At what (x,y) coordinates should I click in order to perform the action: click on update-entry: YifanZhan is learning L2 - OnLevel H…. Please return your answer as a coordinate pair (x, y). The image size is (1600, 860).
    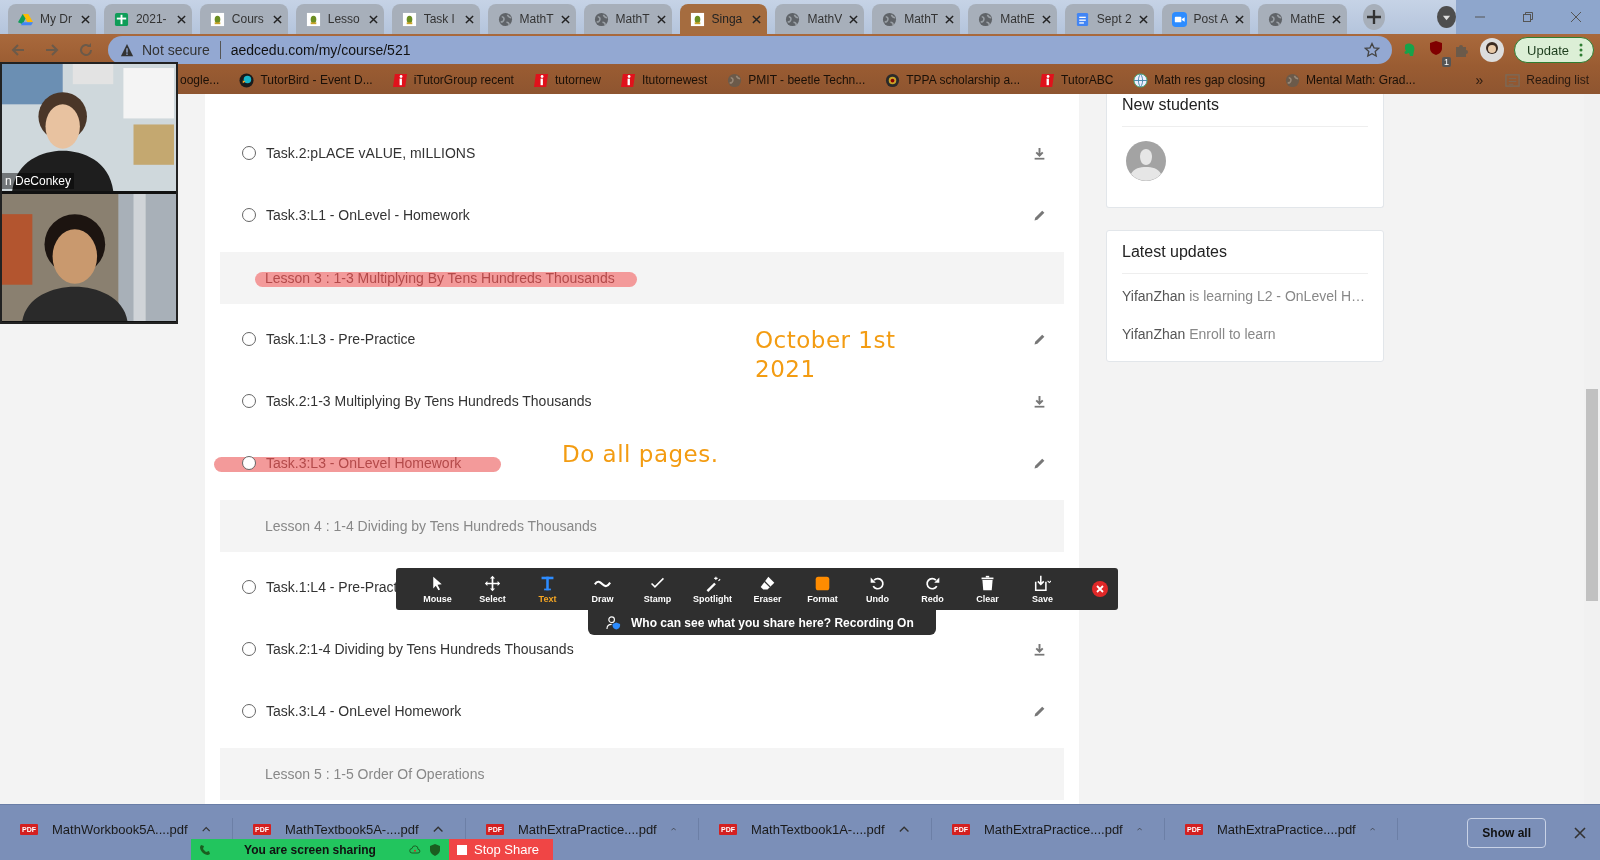
    Looking at the image, I should click on (1244, 296).